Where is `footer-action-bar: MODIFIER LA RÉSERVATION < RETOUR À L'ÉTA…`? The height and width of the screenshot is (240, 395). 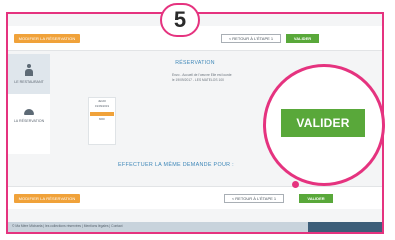 footer-action-bar: MODIFIER LA RÉSERVATION < RETOUR À L'ÉTA… is located at coordinates (195, 197).